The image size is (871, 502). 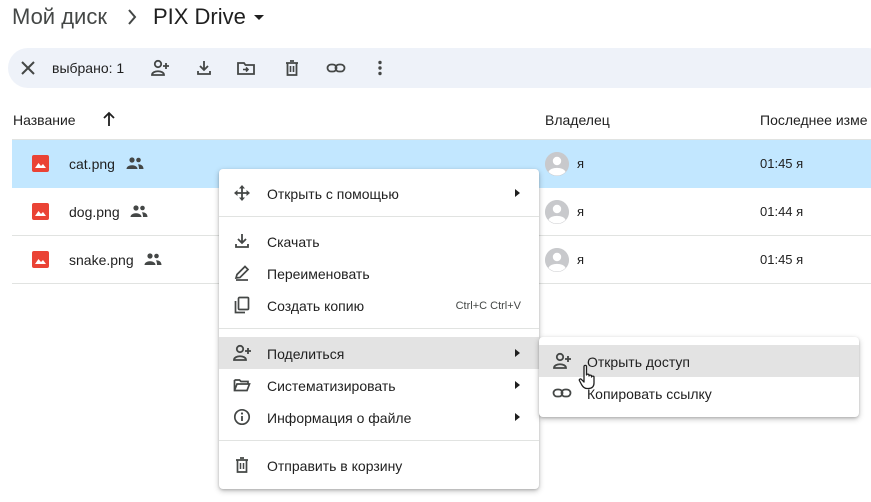 I want to click on menu-item-organize: Систематизировать, so click(x=379, y=385).